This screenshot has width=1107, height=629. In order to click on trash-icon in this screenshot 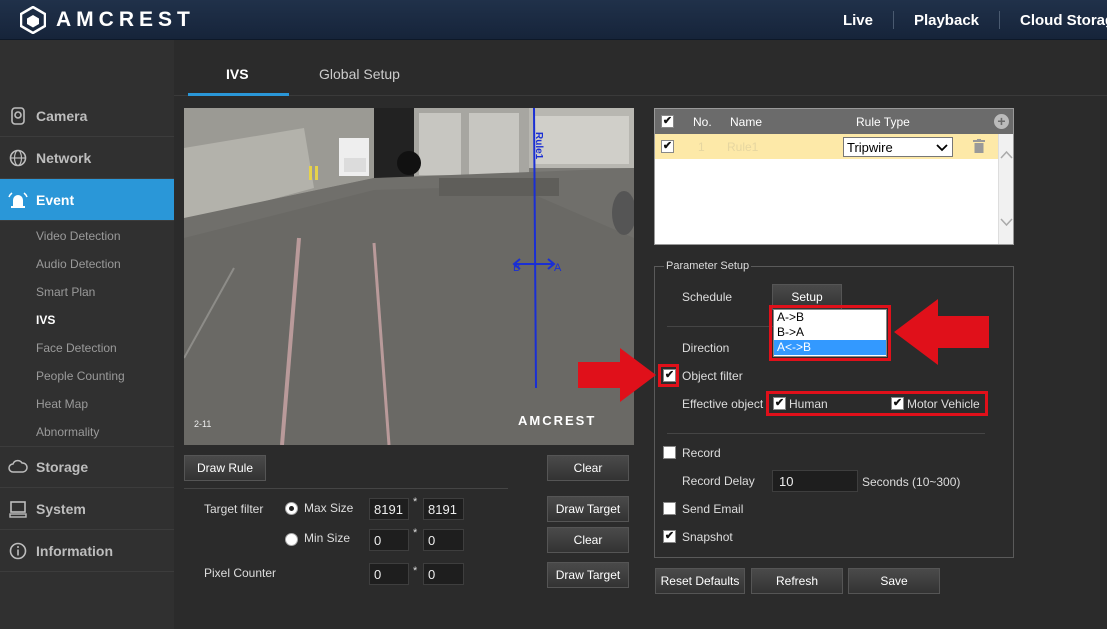, I will do `click(979, 146)`.